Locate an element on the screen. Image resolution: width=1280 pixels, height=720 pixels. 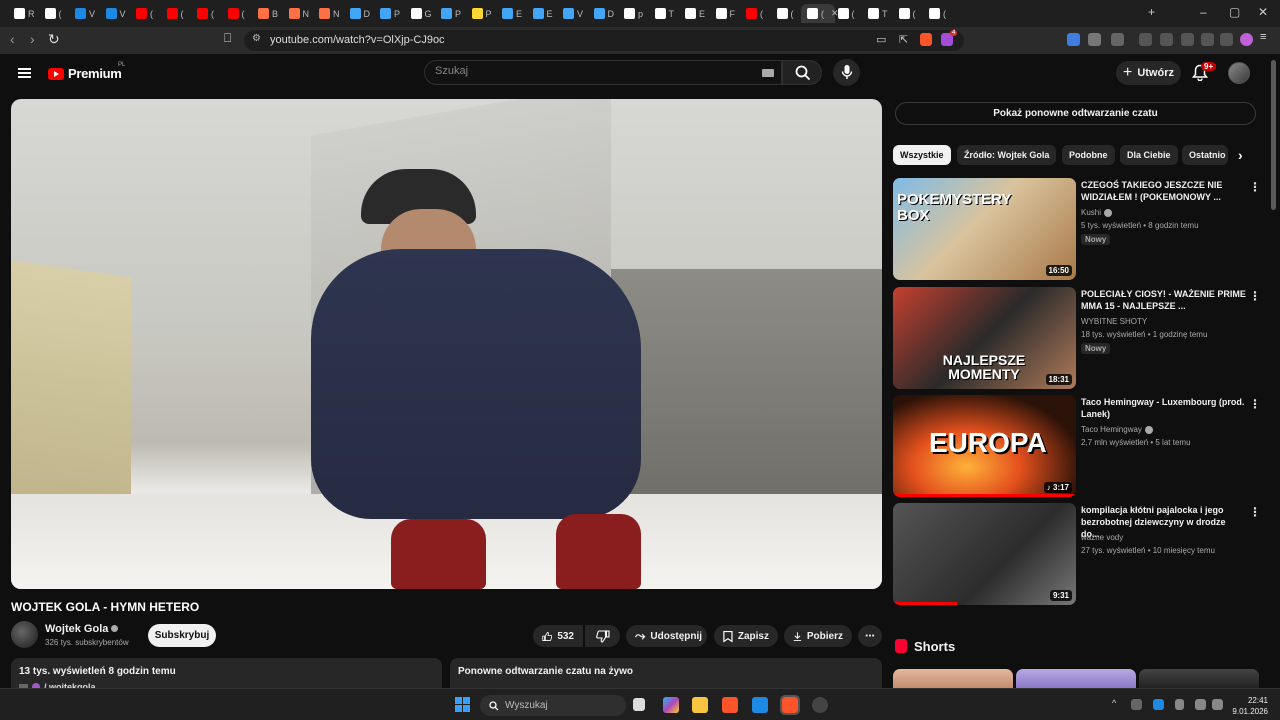
minimize-icon: – is located at coordinates (1203, 12).